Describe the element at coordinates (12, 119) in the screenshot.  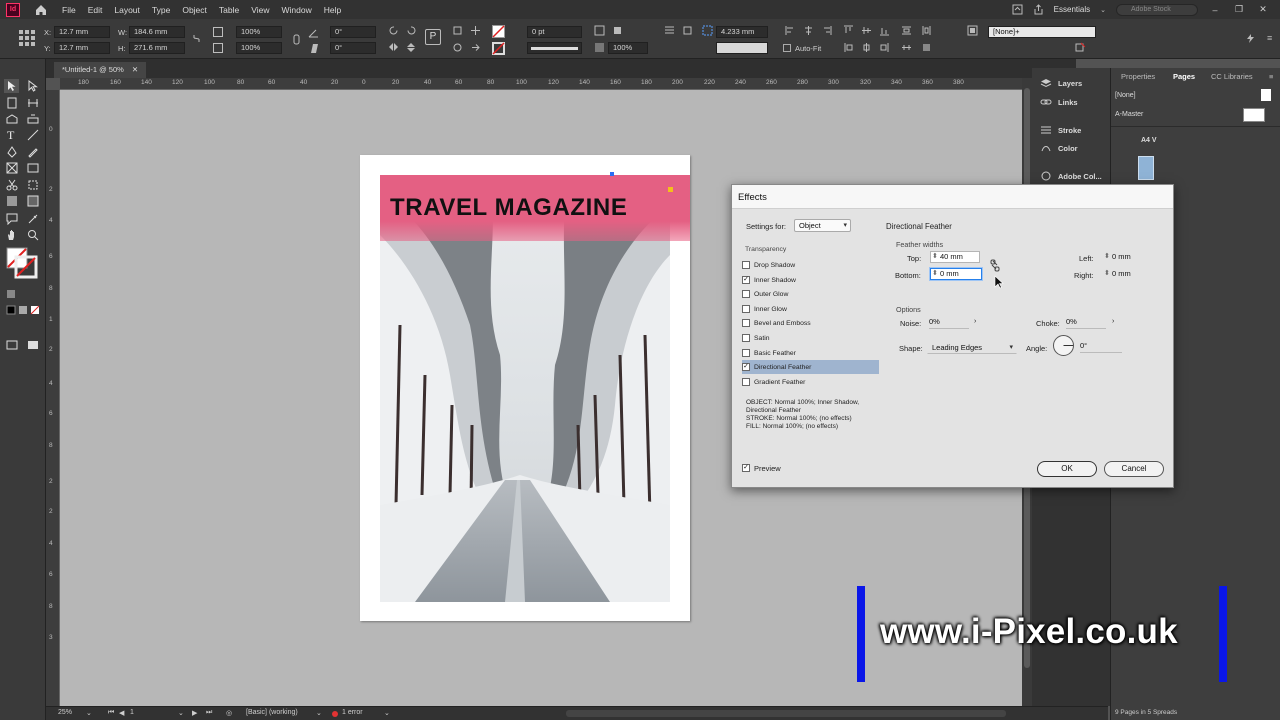
I see `content-collector-icon` at that location.